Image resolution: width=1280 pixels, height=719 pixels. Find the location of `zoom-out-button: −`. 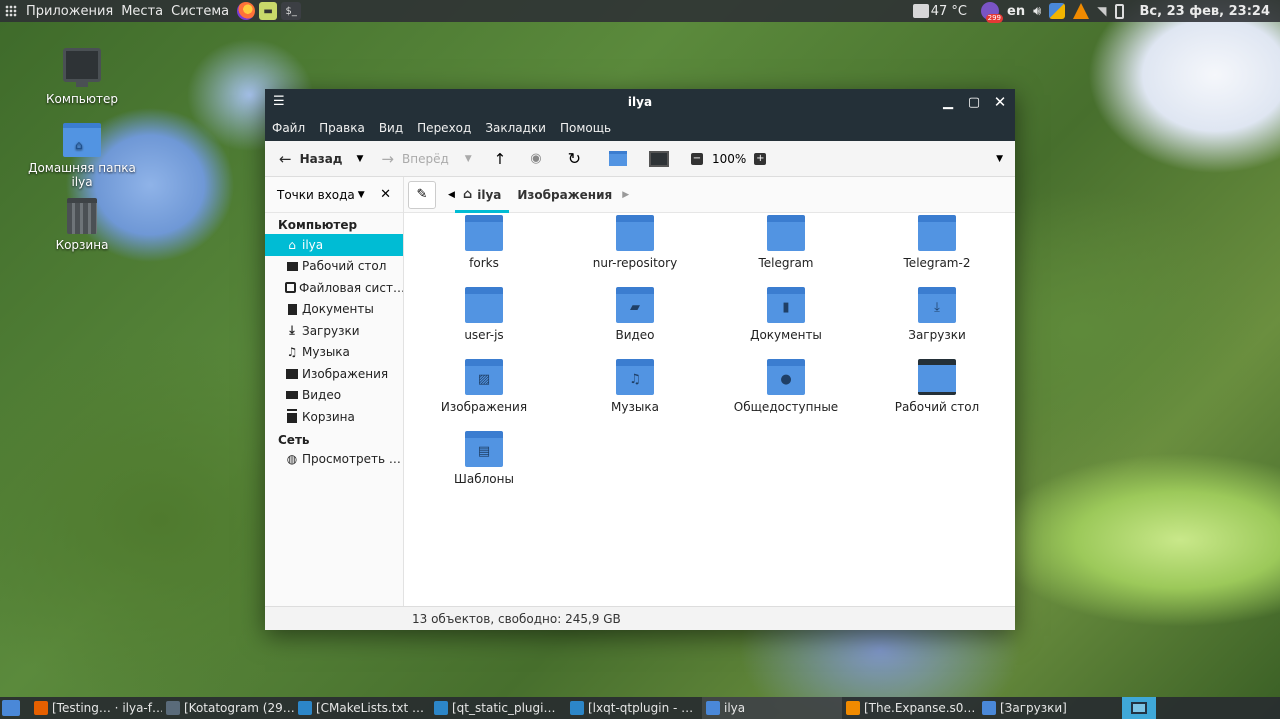

zoom-out-button: − is located at coordinates (697, 158).